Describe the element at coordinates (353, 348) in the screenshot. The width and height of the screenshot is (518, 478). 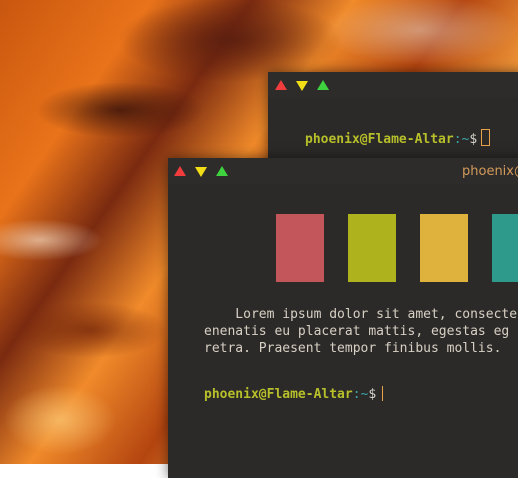
I see `output-line: retra. Praesent tempor finibus mollis.` at that location.